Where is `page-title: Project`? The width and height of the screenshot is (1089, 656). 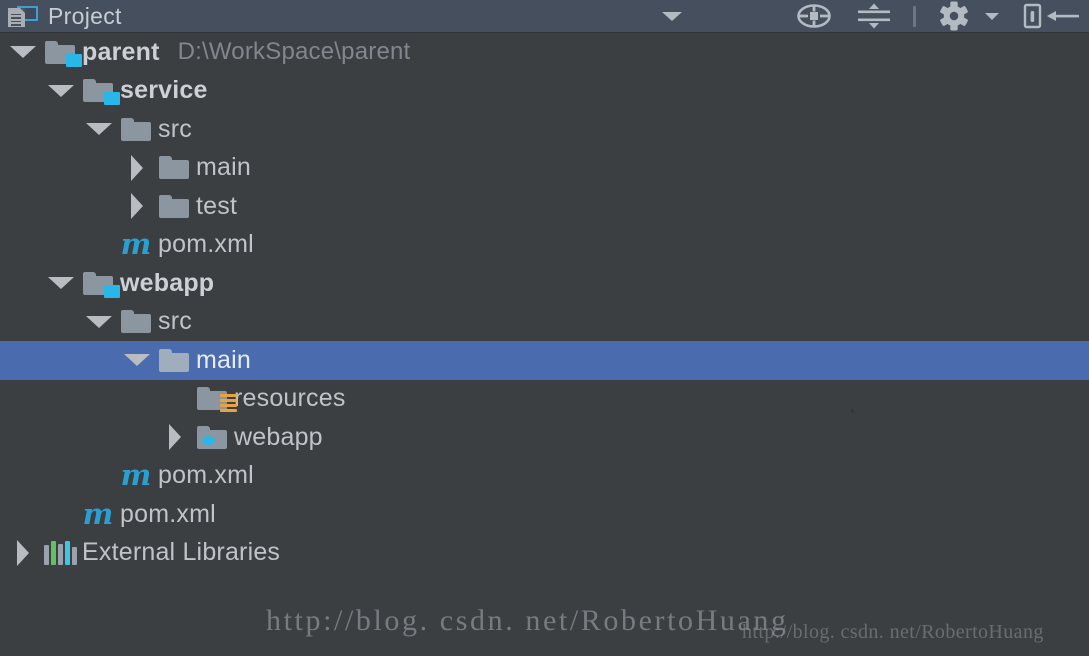
page-title: Project is located at coordinates (85, 15).